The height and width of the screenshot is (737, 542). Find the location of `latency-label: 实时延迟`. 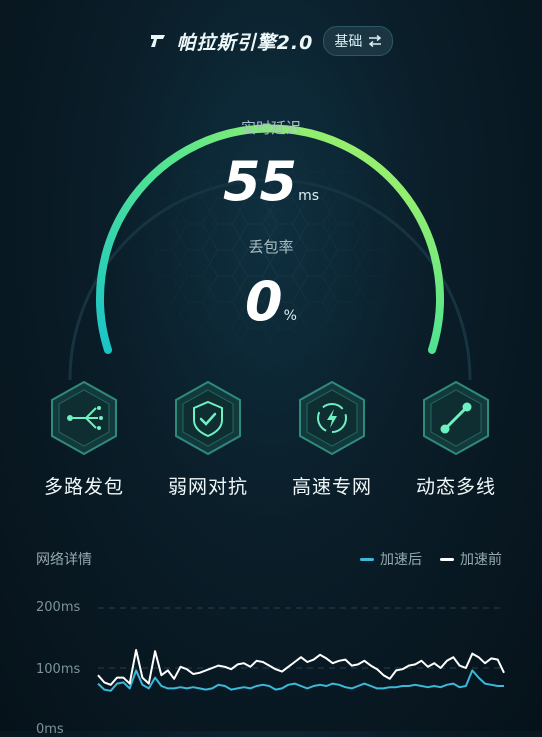

latency-label: 实时延迟 is located at coordinates (270, 128).